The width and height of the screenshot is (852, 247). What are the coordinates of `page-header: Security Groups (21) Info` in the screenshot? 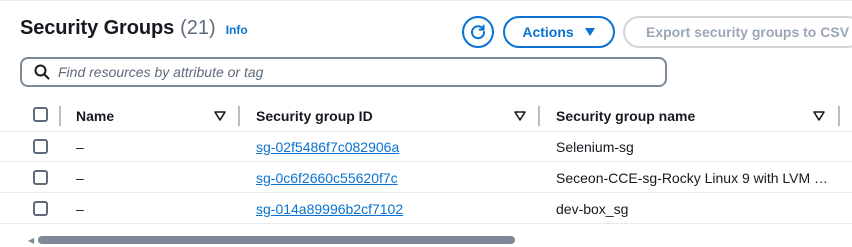 It's located at (134, 32).